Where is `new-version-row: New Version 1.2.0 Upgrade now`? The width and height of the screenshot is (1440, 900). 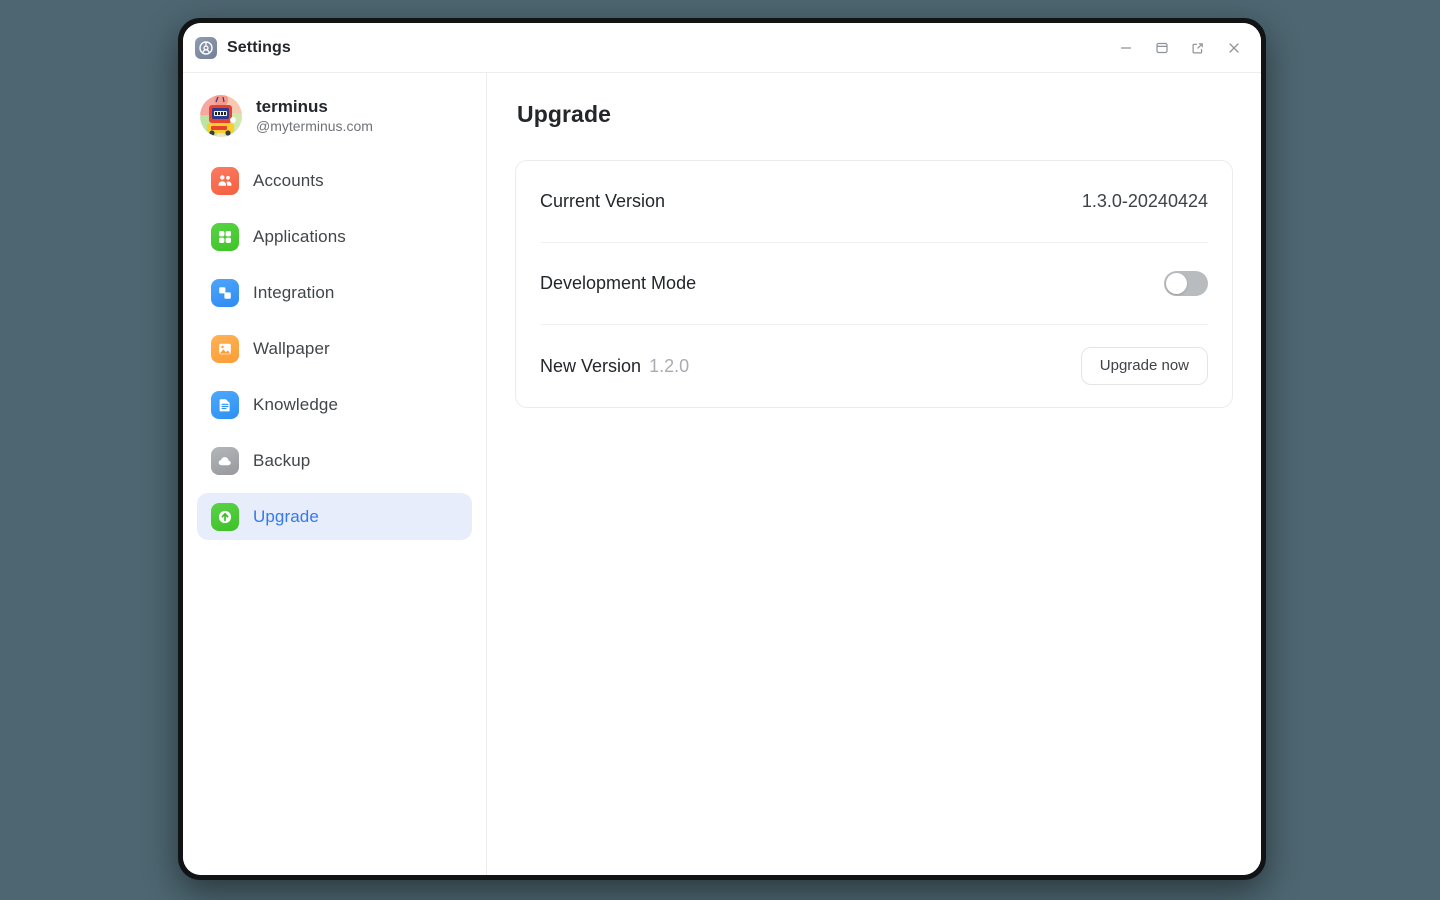
new-version-row: New Version 1.2.0 Upgrade now is located at coordinates (874, 366).